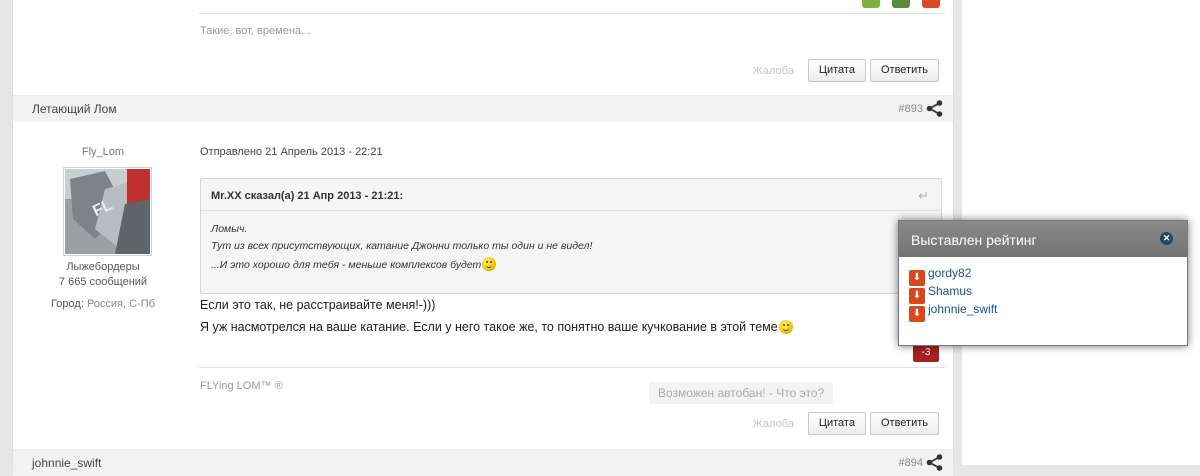 Image resolution: width=1200 pixels, height=476 pixels. What do you see at coordinates (901, 4) in the screenshot?
I see `vote-neutral-icon` at bounding box center [901, 4].